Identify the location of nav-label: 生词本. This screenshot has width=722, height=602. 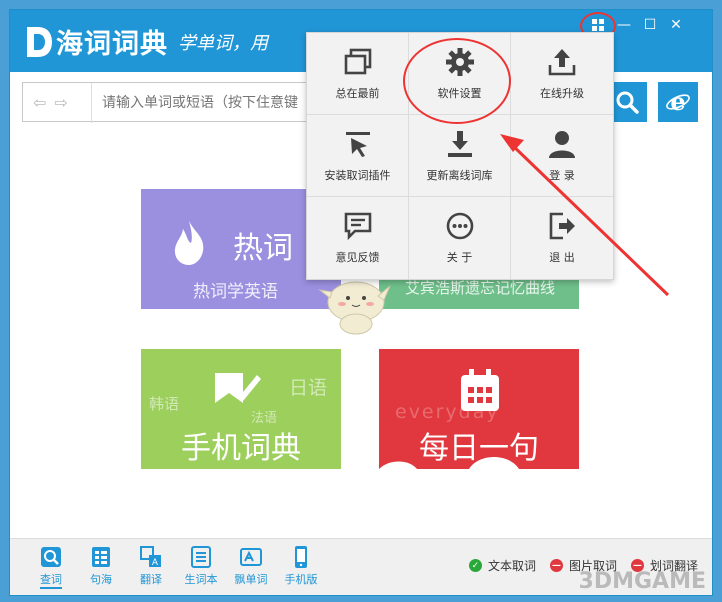
(201, 579).